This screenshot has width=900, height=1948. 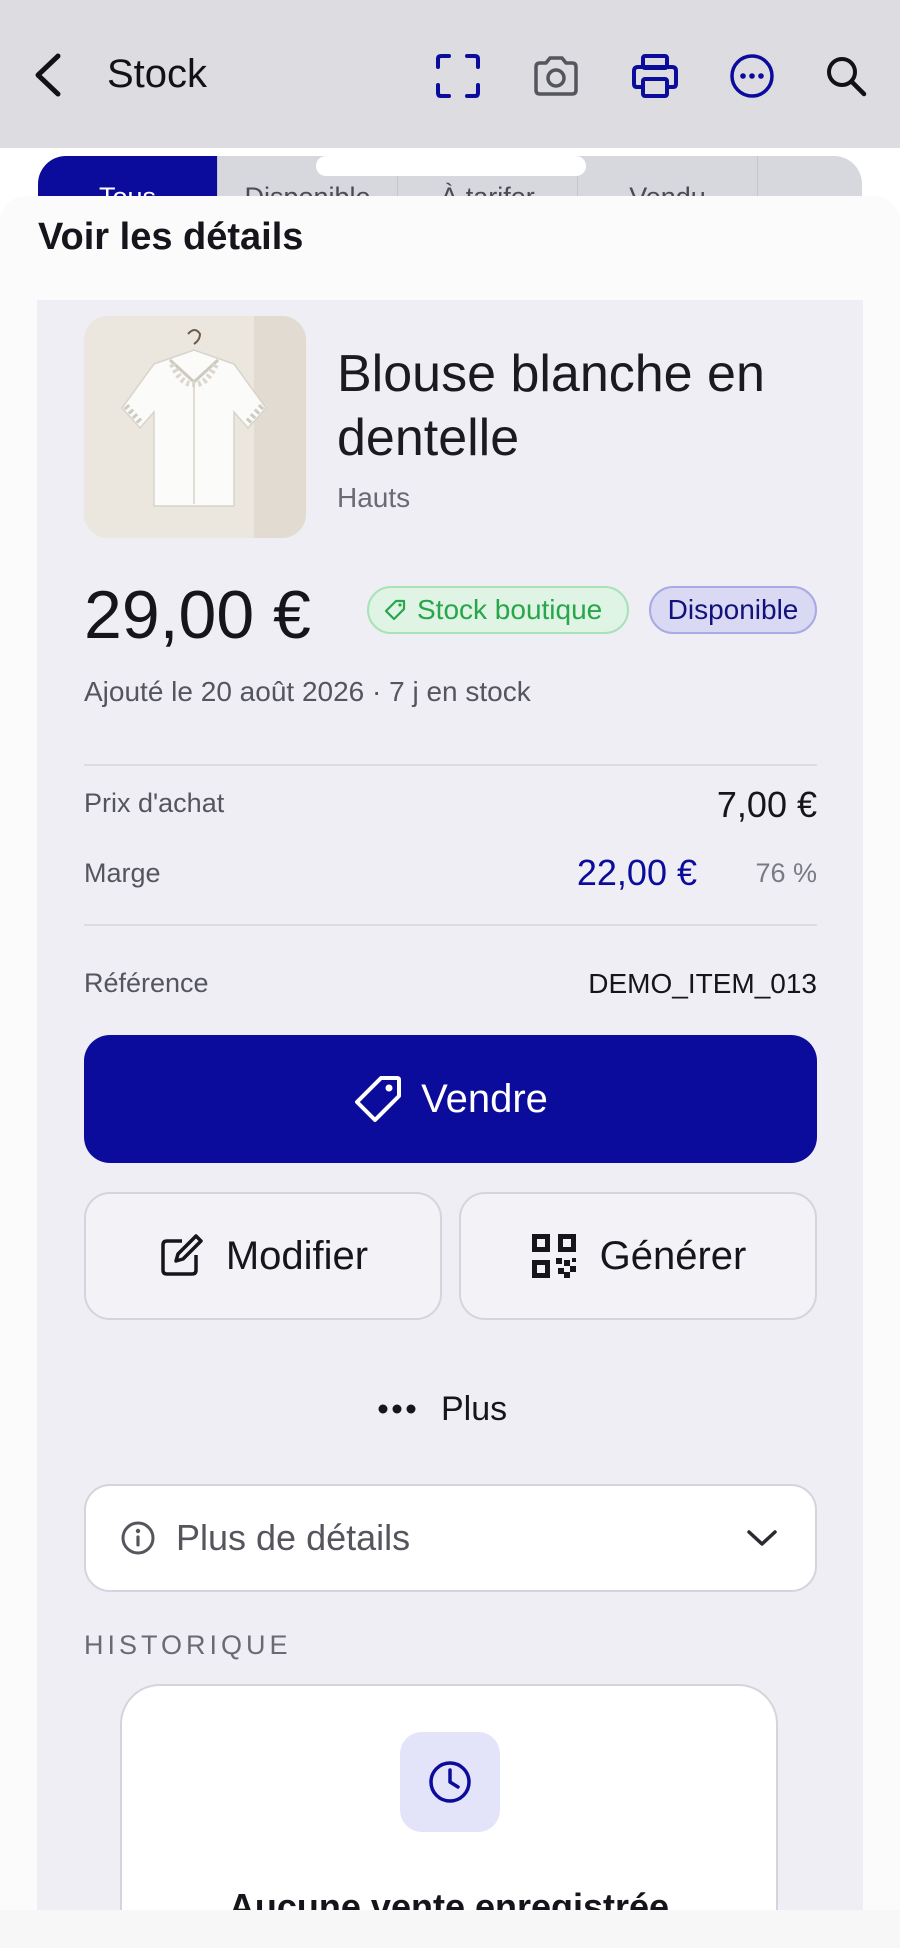 I want to click on screen-title: Stock, so click(x=157, y=74).